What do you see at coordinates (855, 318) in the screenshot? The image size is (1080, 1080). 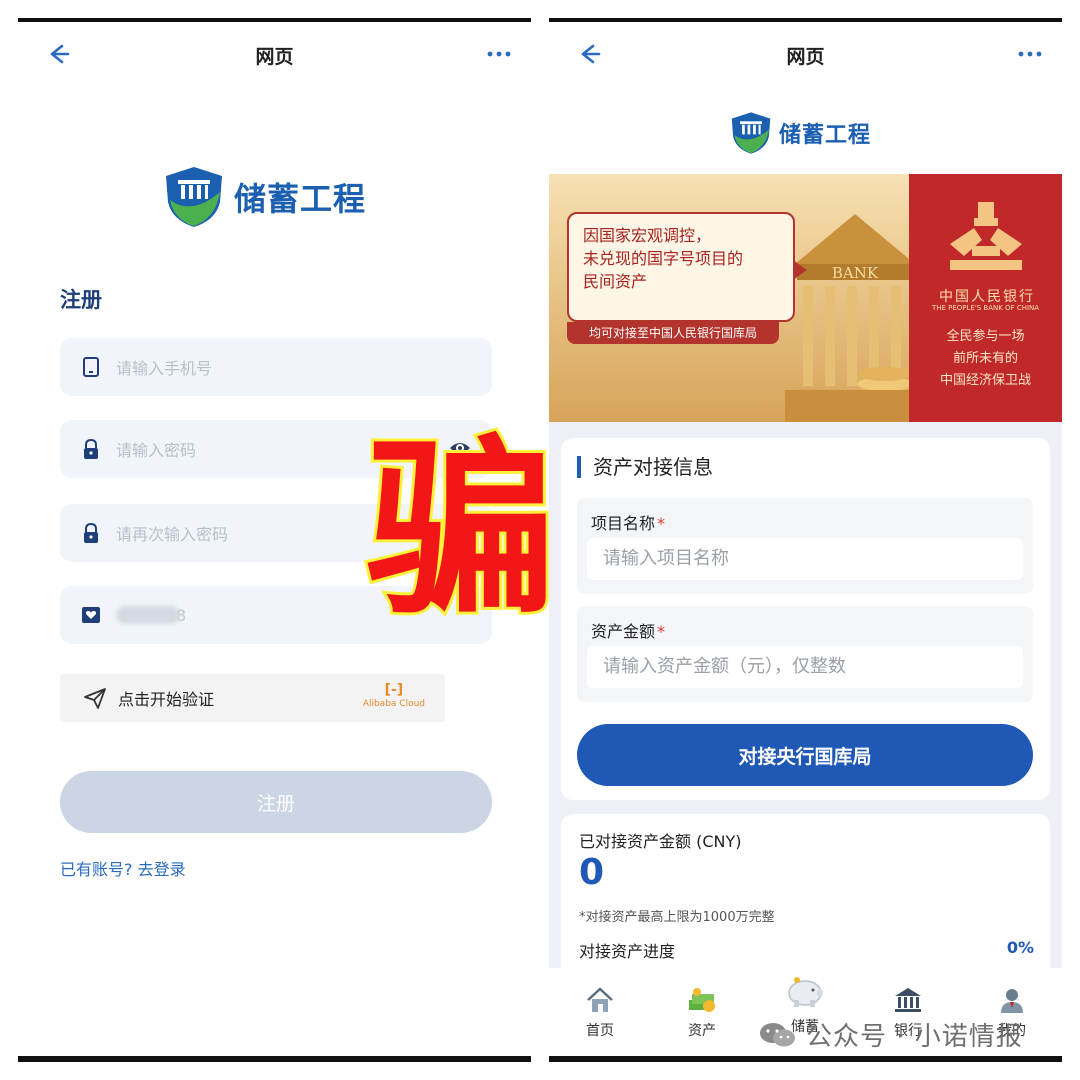 I see `bank-building-image: BANK` at bounding box center [855, 318].